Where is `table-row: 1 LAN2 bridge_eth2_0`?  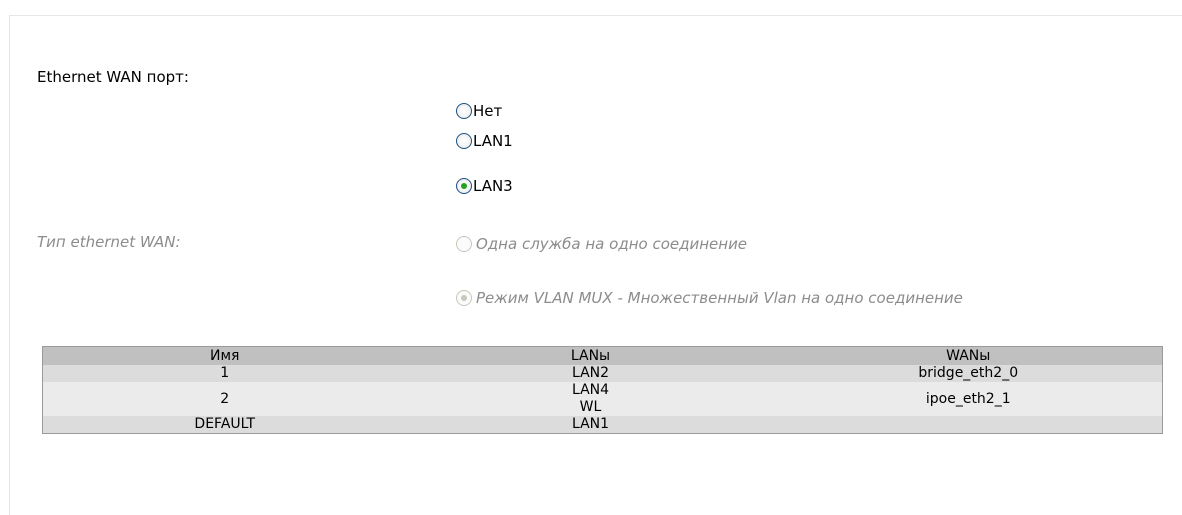 table-row: 1 LAN2 bridge_eth2_0 is located at coordinates (602, 373).